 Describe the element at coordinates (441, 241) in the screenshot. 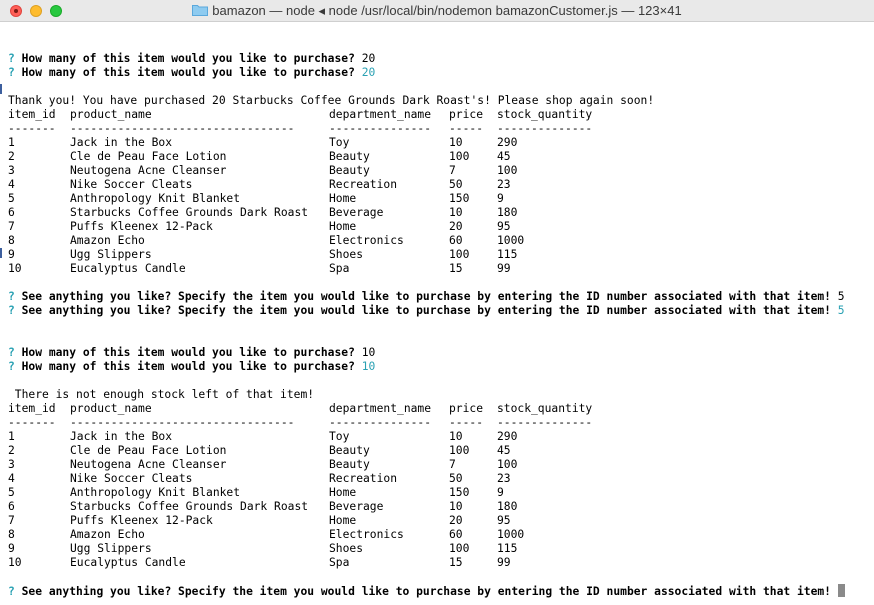

I see `table-row: 8 Amazon Echo Electronics 60 1000` at that location.